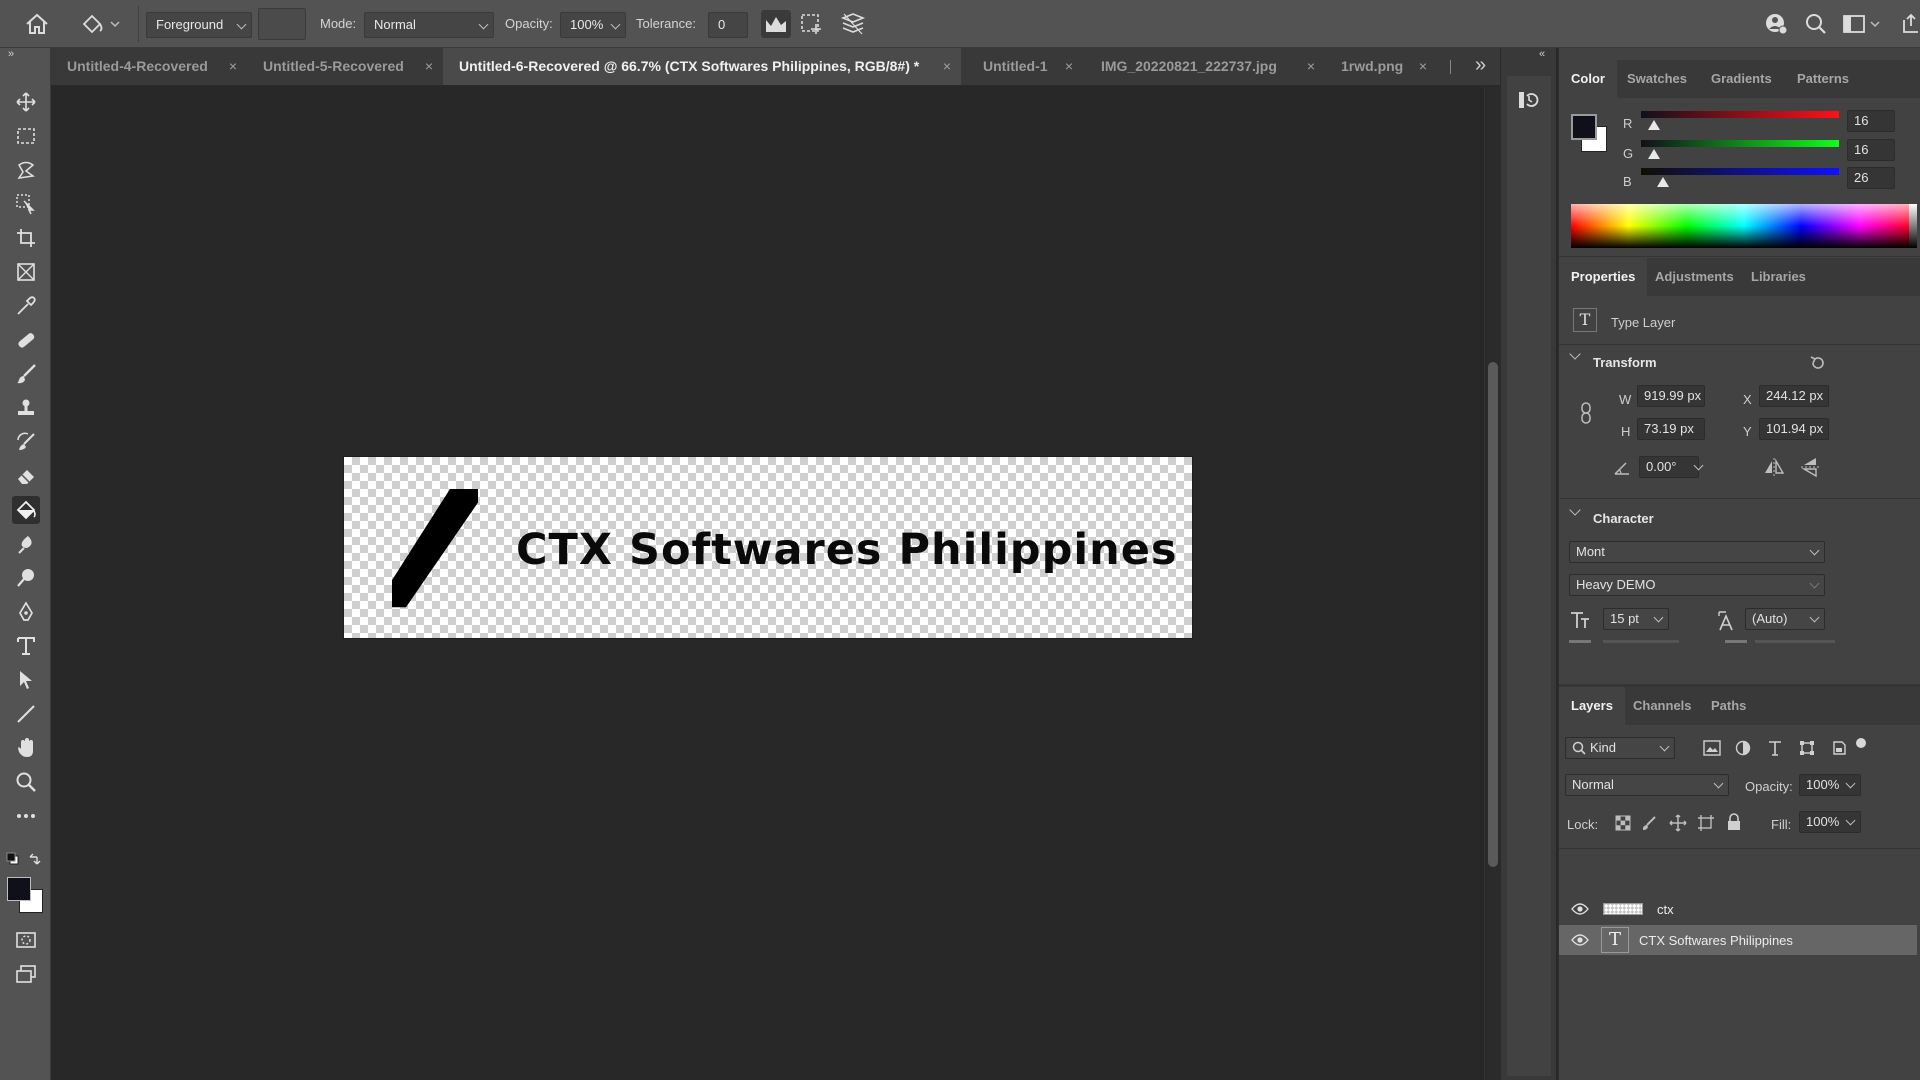 The image size is (1920, 1080). Describe the element at coordinates (1740, 171) in the screenshot. I see `b-slider` at that location.